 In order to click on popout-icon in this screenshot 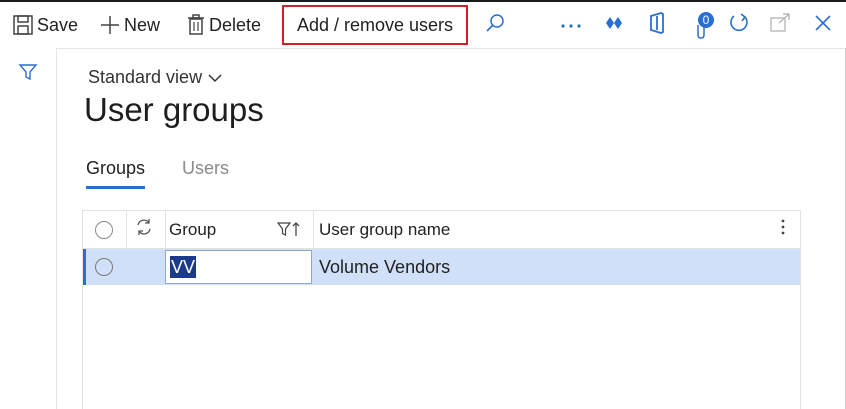, I will do `click(780, 25)`.